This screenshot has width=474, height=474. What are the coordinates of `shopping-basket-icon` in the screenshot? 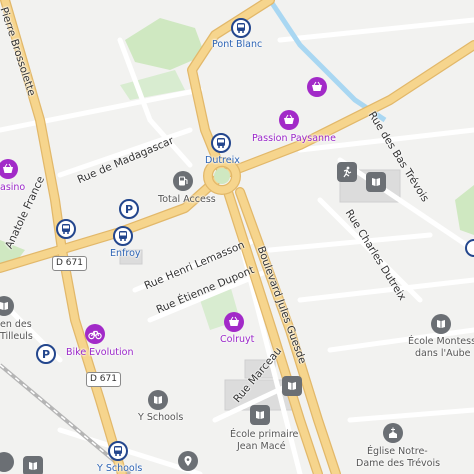 It's located at (317, 87).